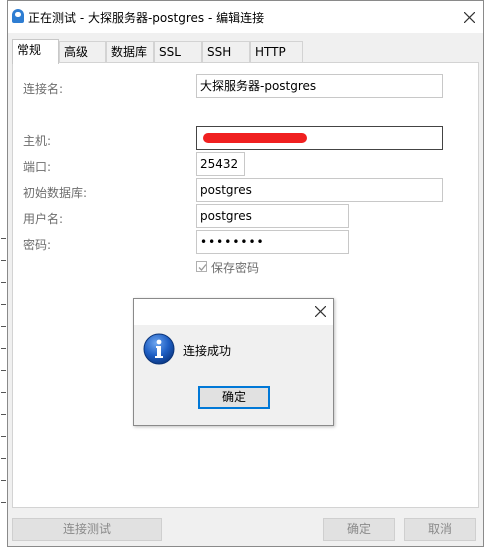 This screenshot has width=486, height=549. I want to click on tab-databases: 数据库, so click(130, 51).